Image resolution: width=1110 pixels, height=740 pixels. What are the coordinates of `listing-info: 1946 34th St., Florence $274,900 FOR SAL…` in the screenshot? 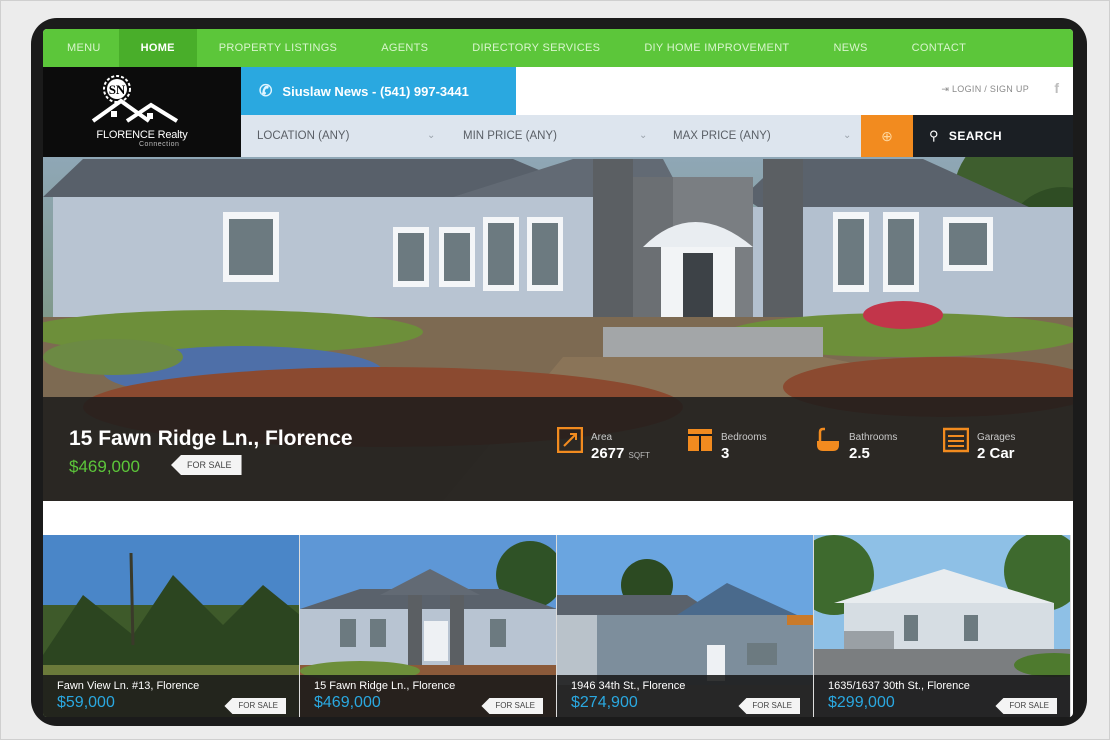 It's located at (685, 696).